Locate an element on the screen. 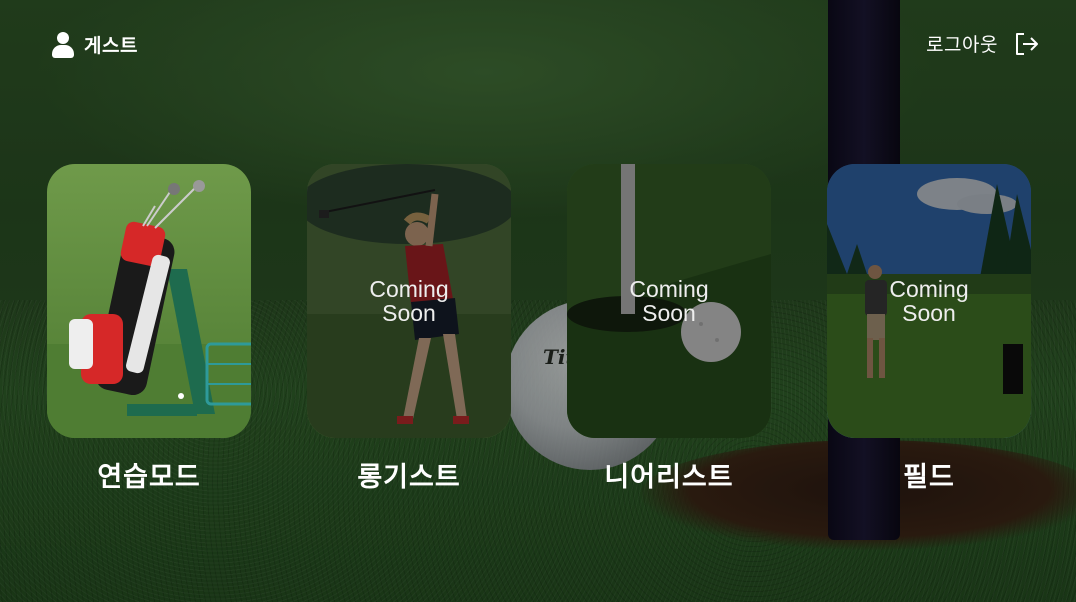 The width and height of the screenshot is (1076, 602). mode-title-nearest: 니어리스트 is located at coordinates (669, 477).